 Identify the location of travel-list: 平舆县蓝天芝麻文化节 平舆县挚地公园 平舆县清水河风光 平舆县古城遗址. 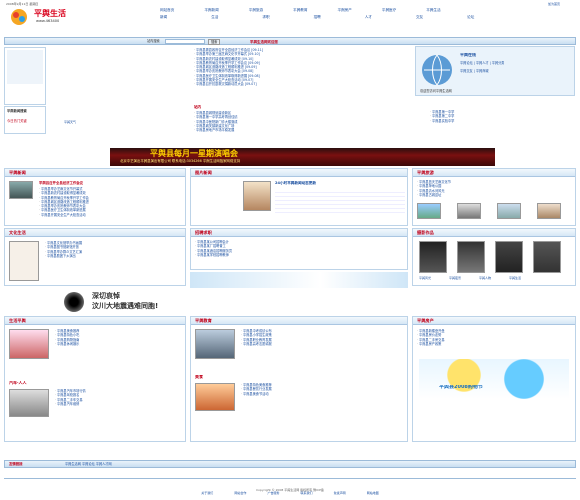
(495, 188).